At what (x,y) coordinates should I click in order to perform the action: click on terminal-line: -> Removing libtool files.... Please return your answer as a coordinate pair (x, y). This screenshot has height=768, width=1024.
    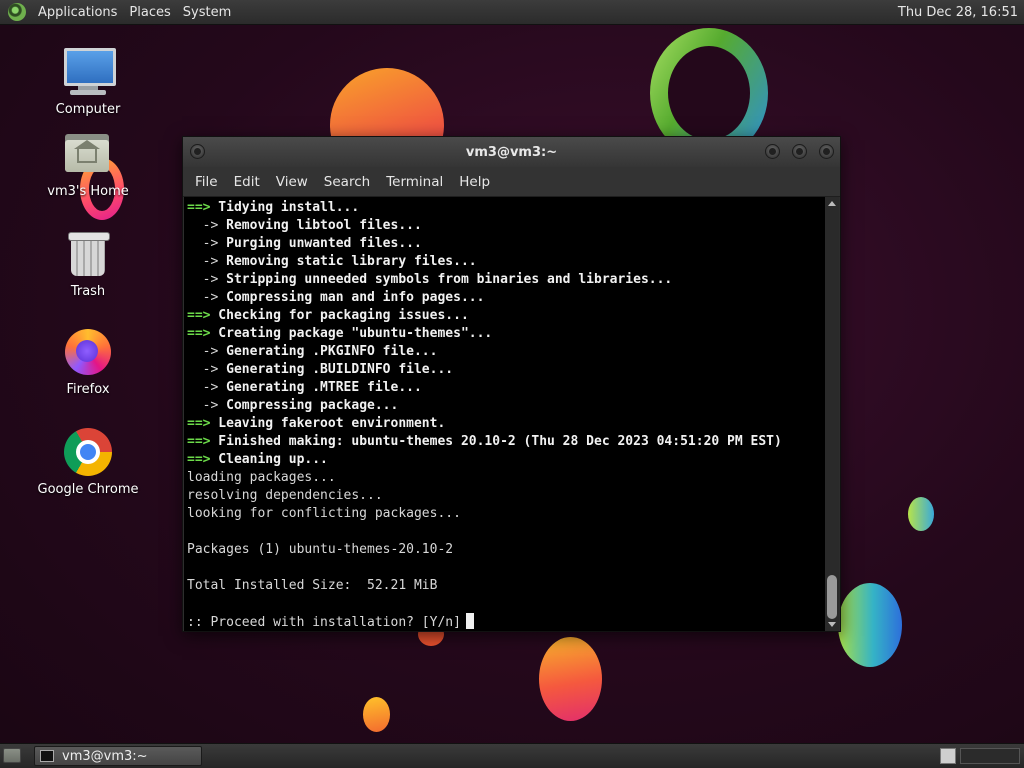
    Looking at the image, I should click on (506, 226).